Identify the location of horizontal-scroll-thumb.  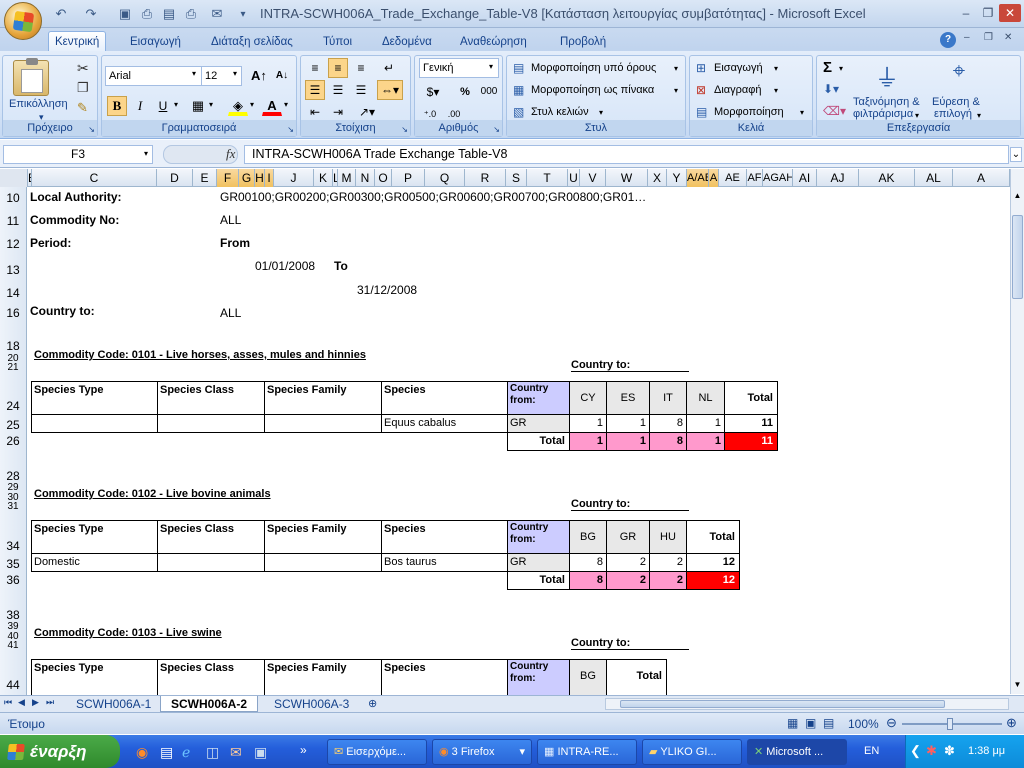
(782, 704).